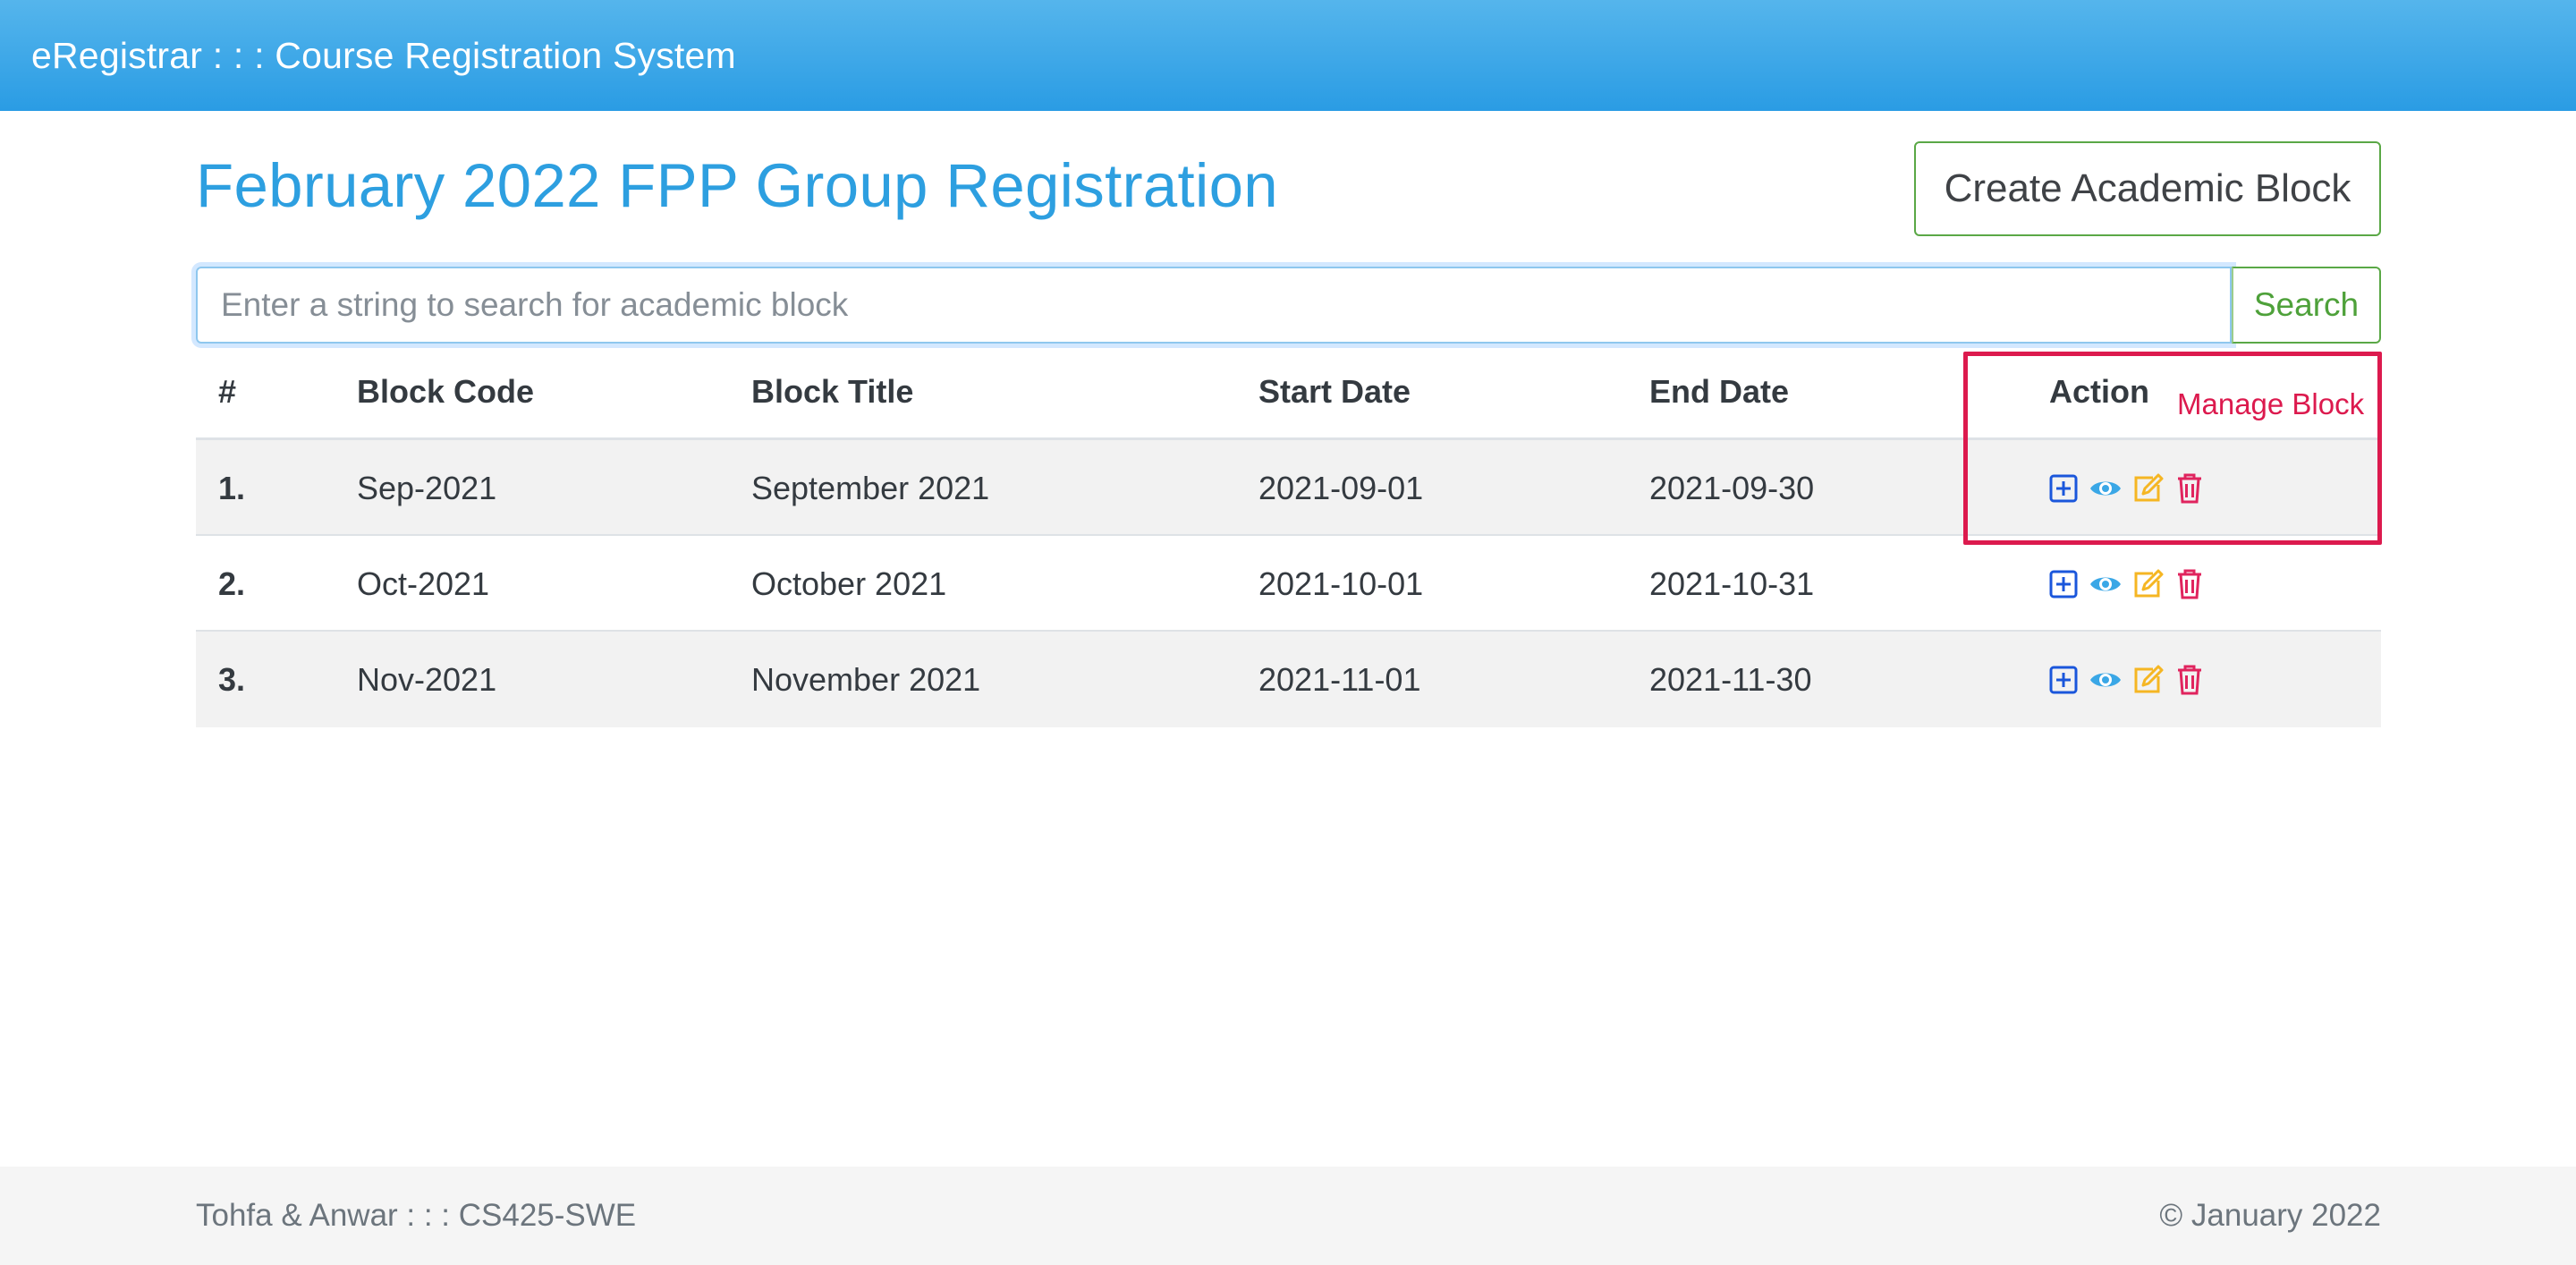 This screenshot has width=2576, height=1265. Describe the element at coordinates (416, 1215) in the screenshot. I see `footer-credits: Tohfa & Anwar : : : CS425-SWE` at that location.